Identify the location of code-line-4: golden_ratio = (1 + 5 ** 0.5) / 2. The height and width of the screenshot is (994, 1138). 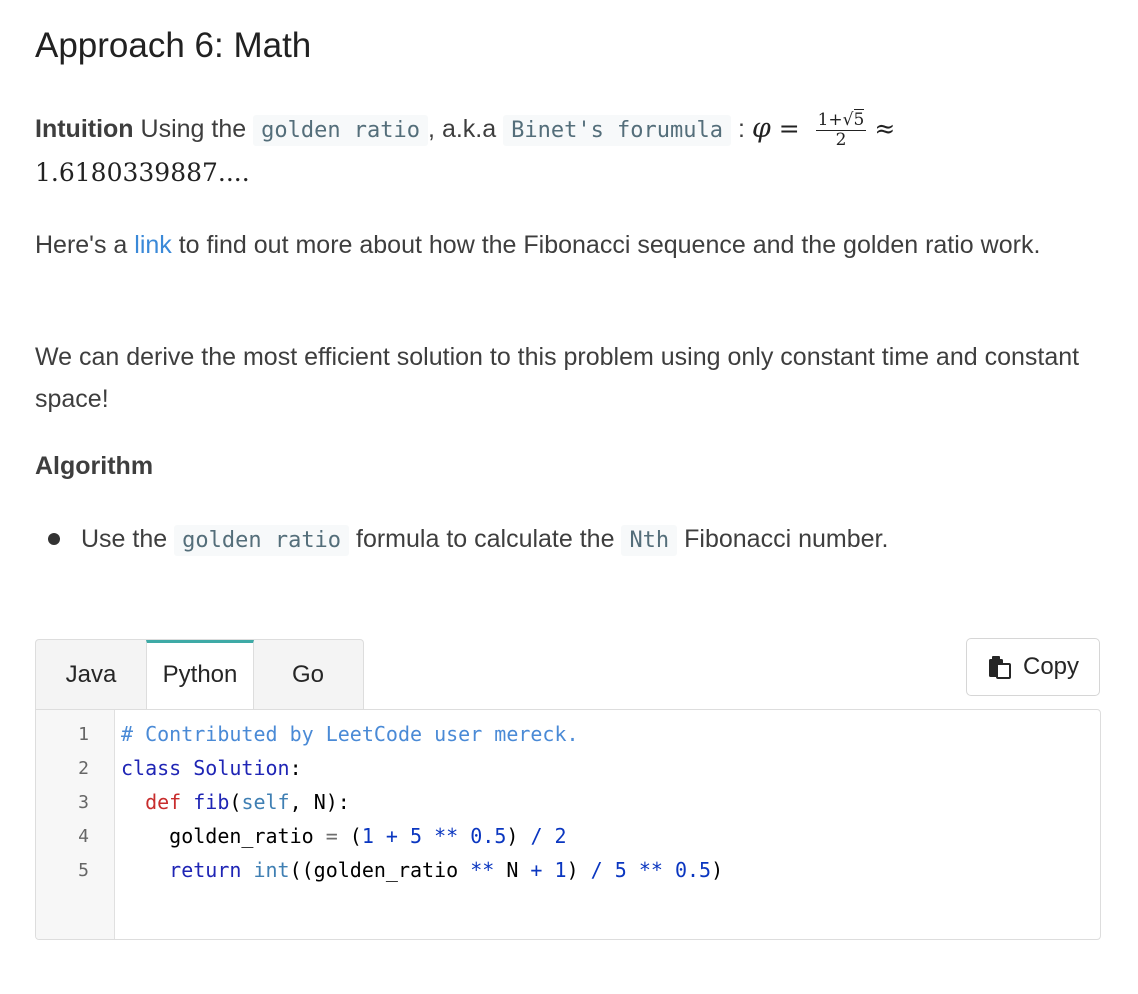
(344, 836).